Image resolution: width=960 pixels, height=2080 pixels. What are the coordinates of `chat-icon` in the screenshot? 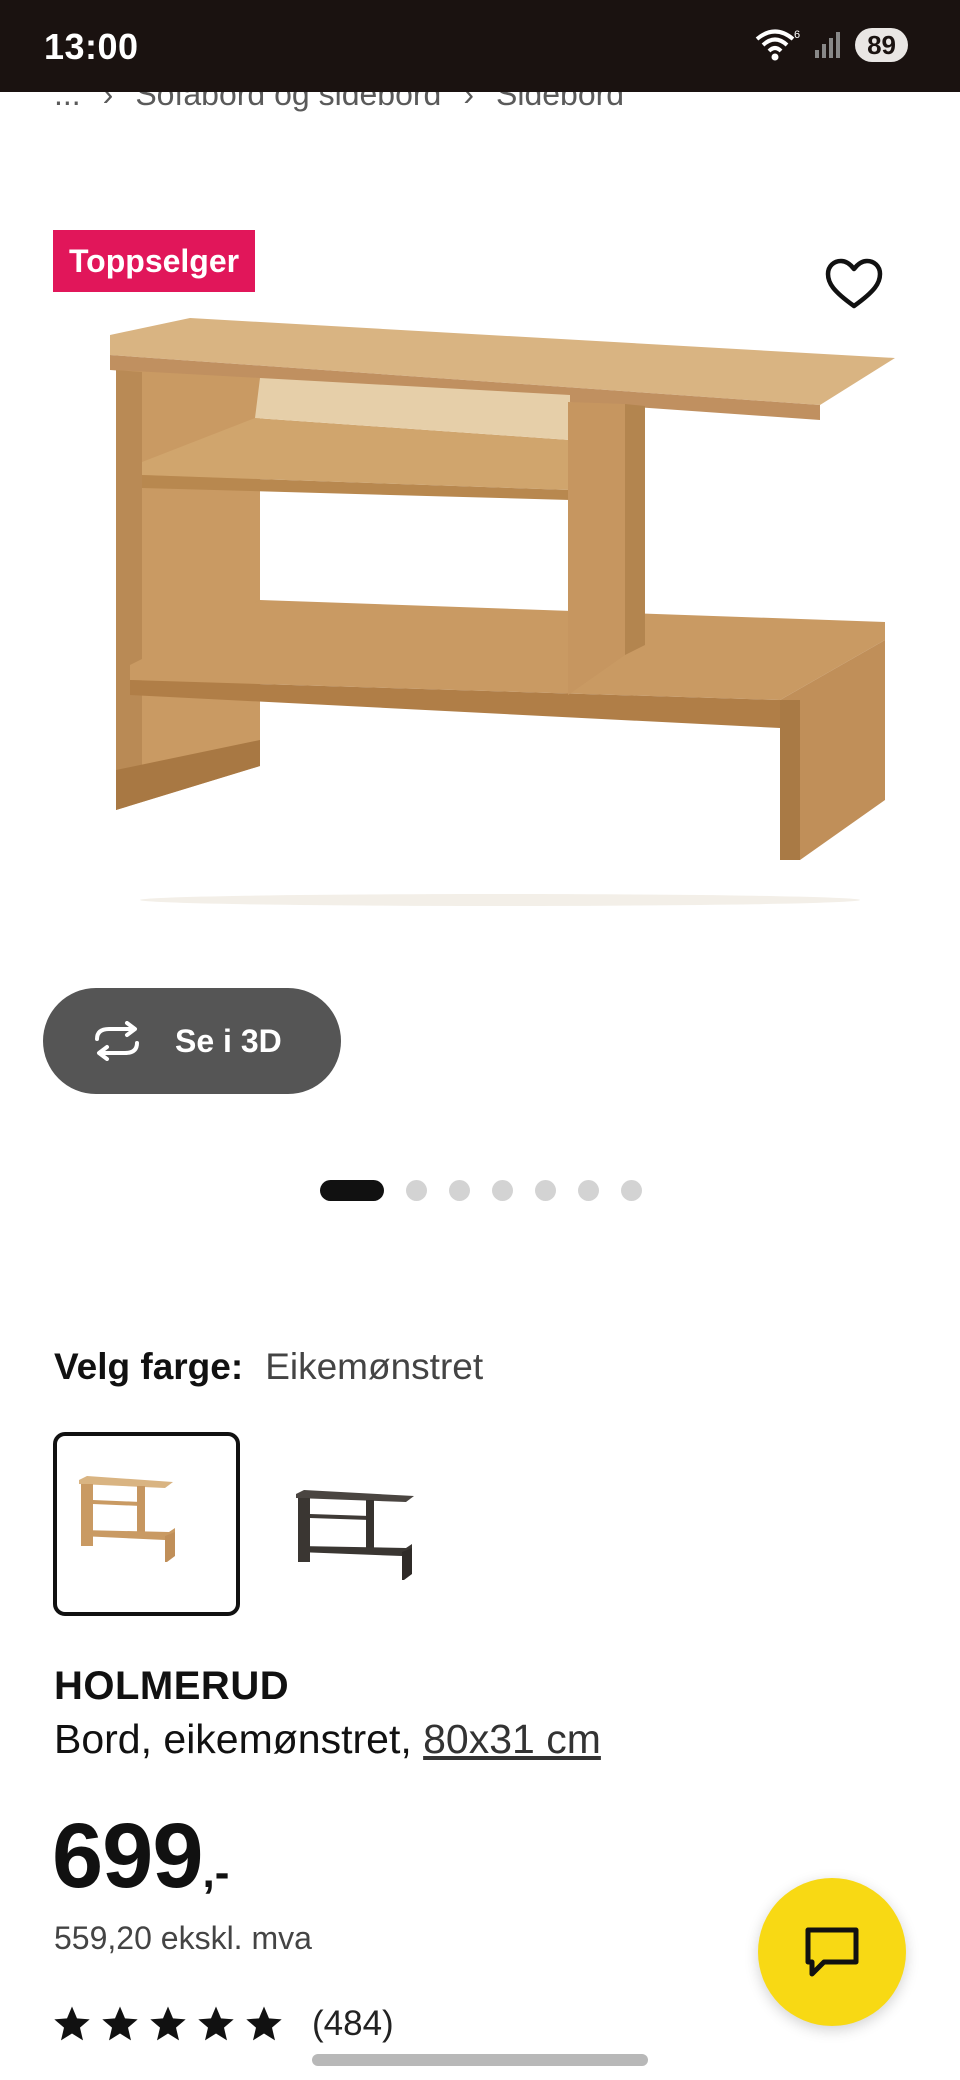 It's located at (832, 1952).